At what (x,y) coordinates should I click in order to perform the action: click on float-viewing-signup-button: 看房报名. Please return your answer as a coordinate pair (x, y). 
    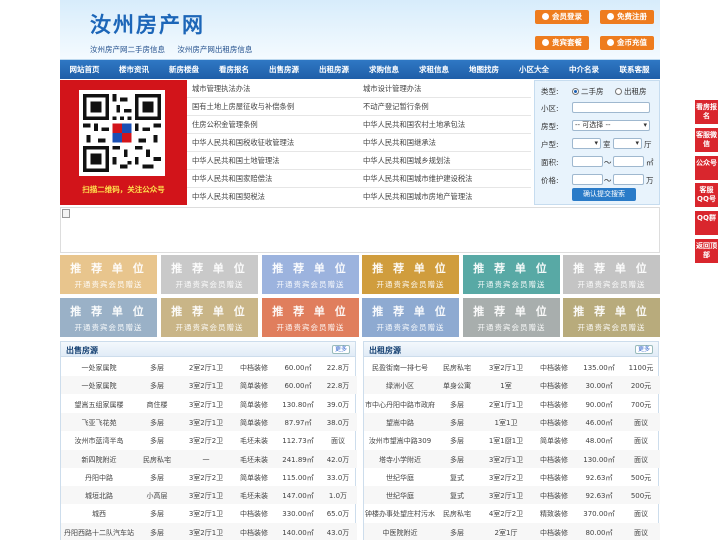
    Looking at the image, I should click on (706, 112).